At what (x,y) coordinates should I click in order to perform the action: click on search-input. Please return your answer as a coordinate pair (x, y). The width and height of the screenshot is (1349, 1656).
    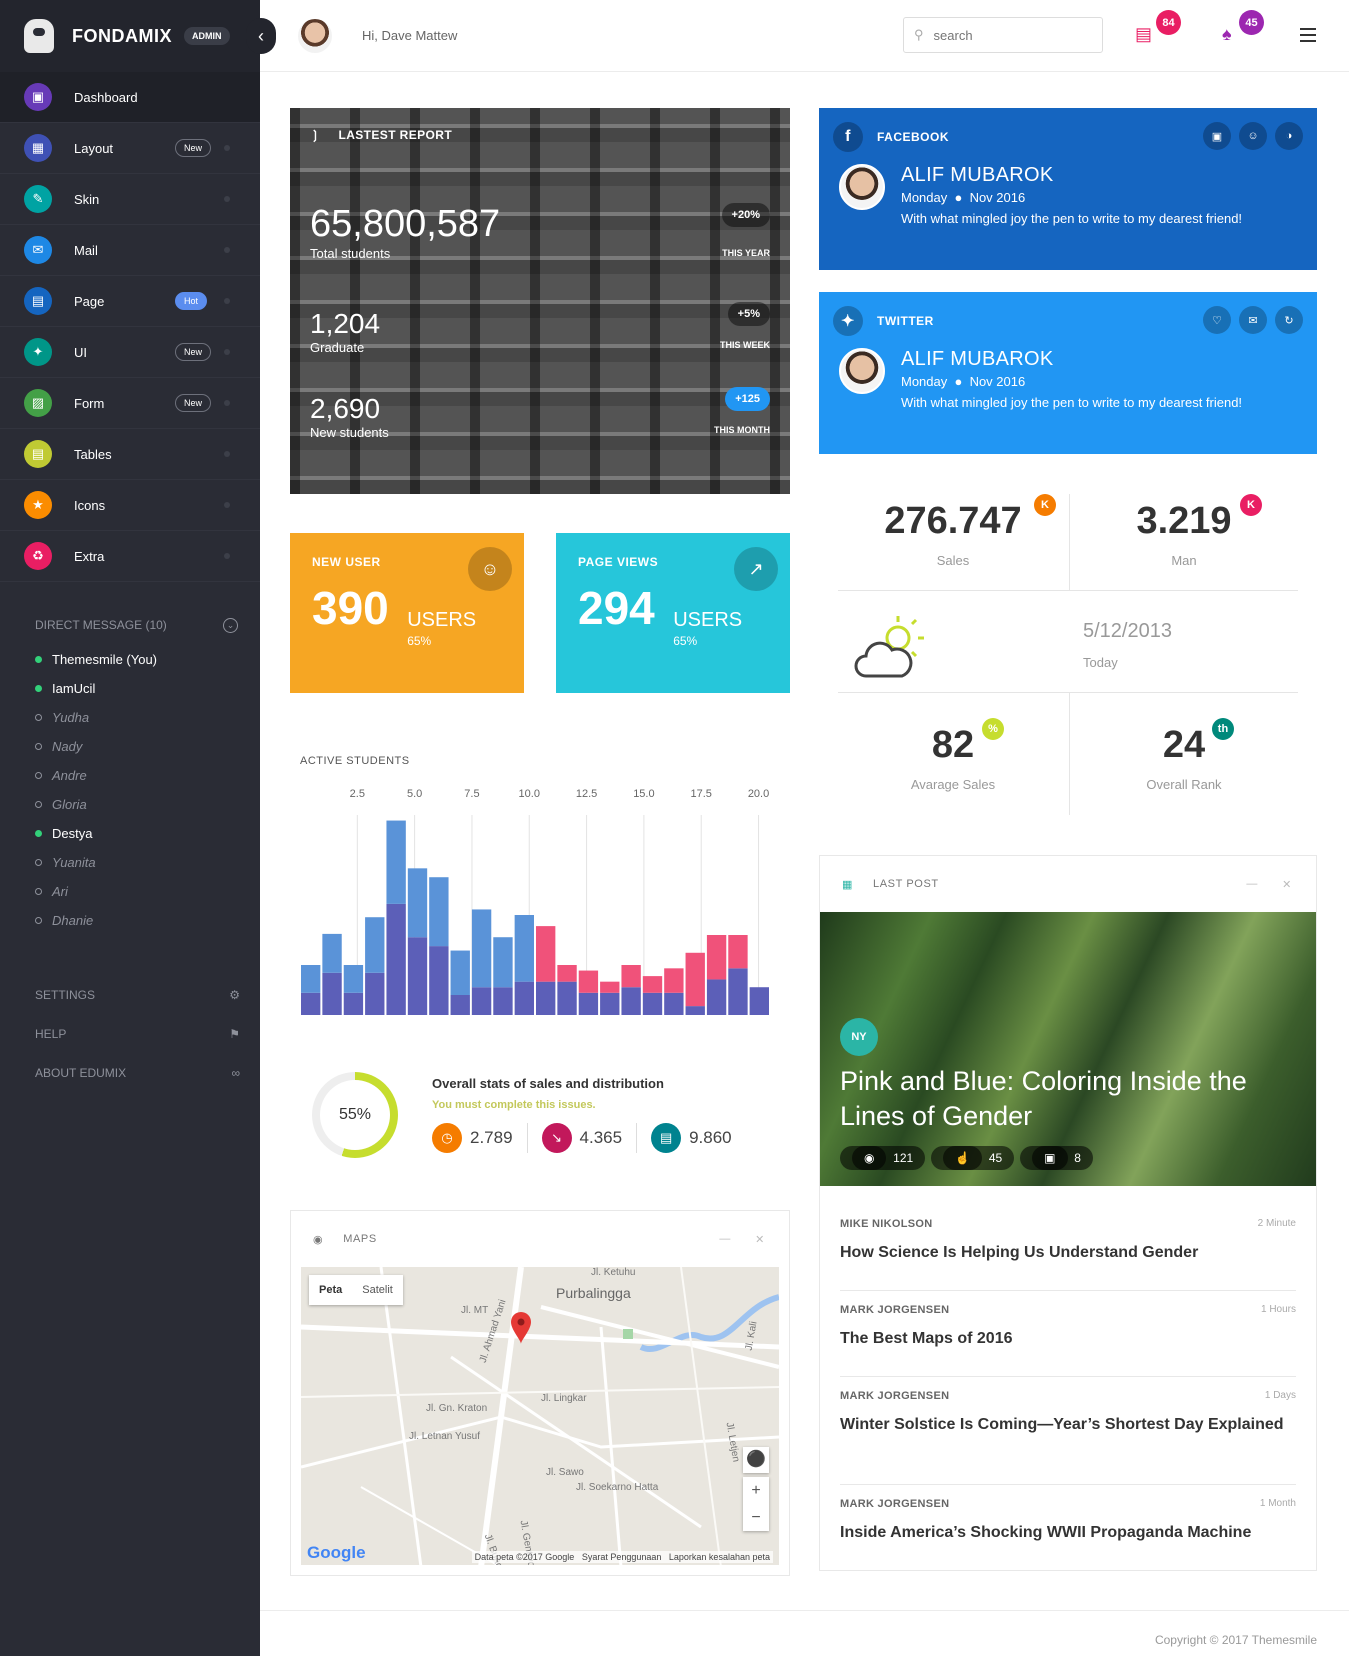
    Looking at the image, I should click on (1008, 35).